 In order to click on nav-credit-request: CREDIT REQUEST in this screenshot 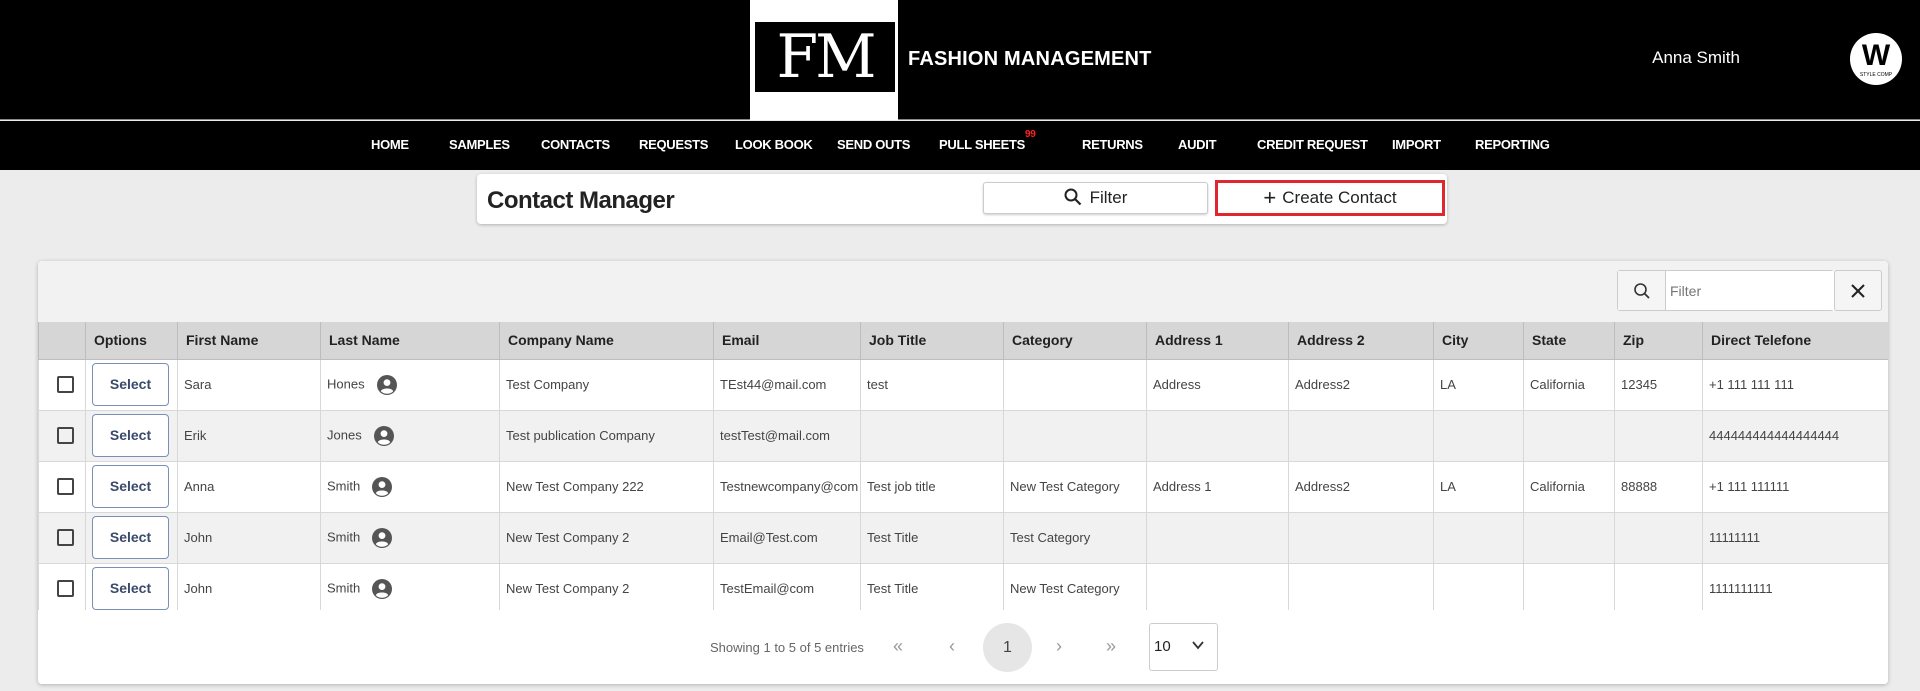, I will do `click(1312, 144)`.